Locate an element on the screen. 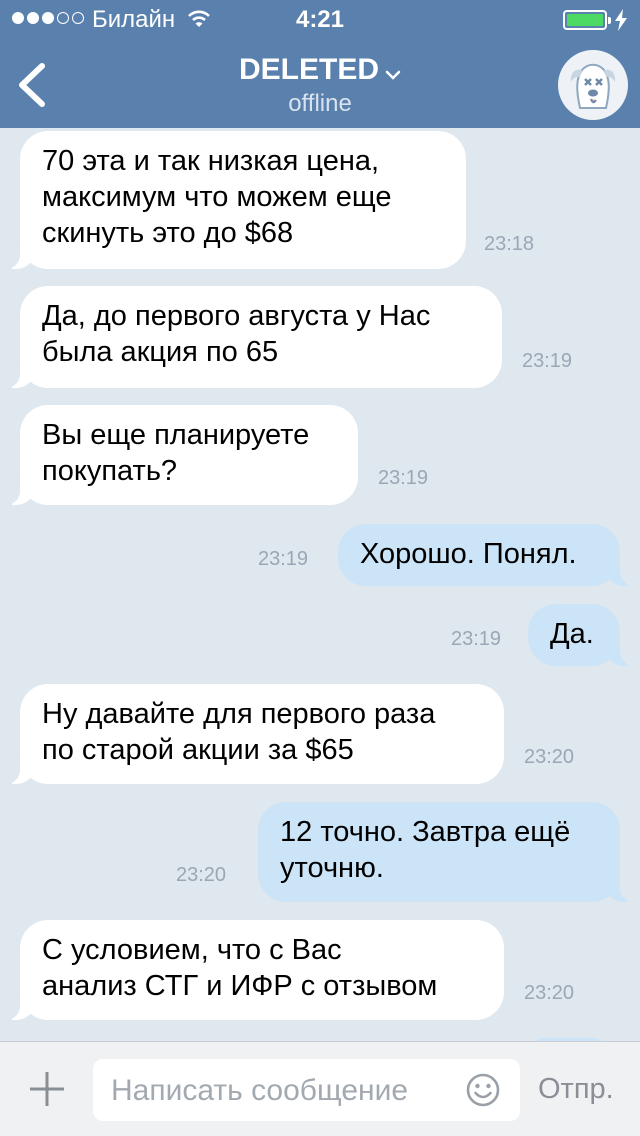 The height and width of the screenshot is (1136, 640). message-input-field is located at coordinates (306, 1090).